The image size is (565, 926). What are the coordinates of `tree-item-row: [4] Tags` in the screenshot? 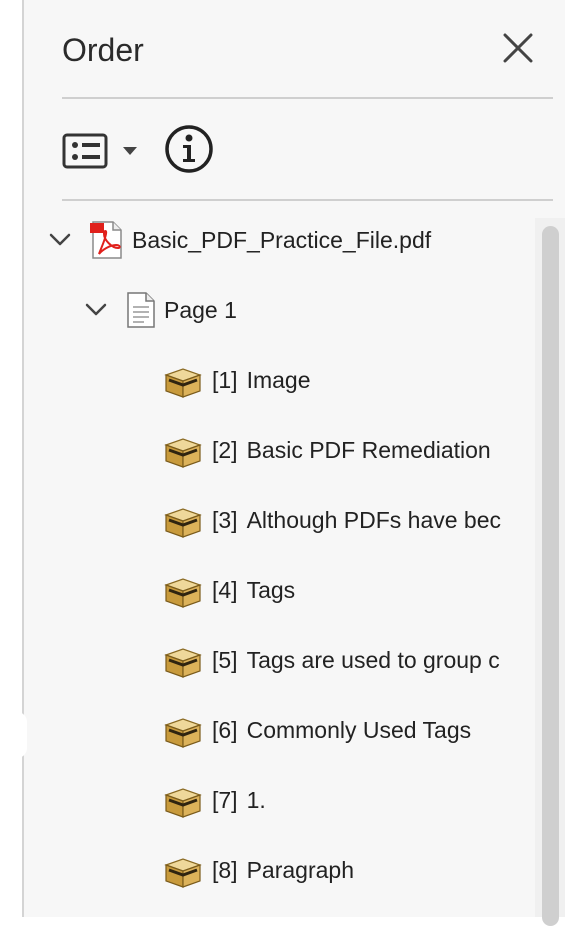 It's located at (228, 590).